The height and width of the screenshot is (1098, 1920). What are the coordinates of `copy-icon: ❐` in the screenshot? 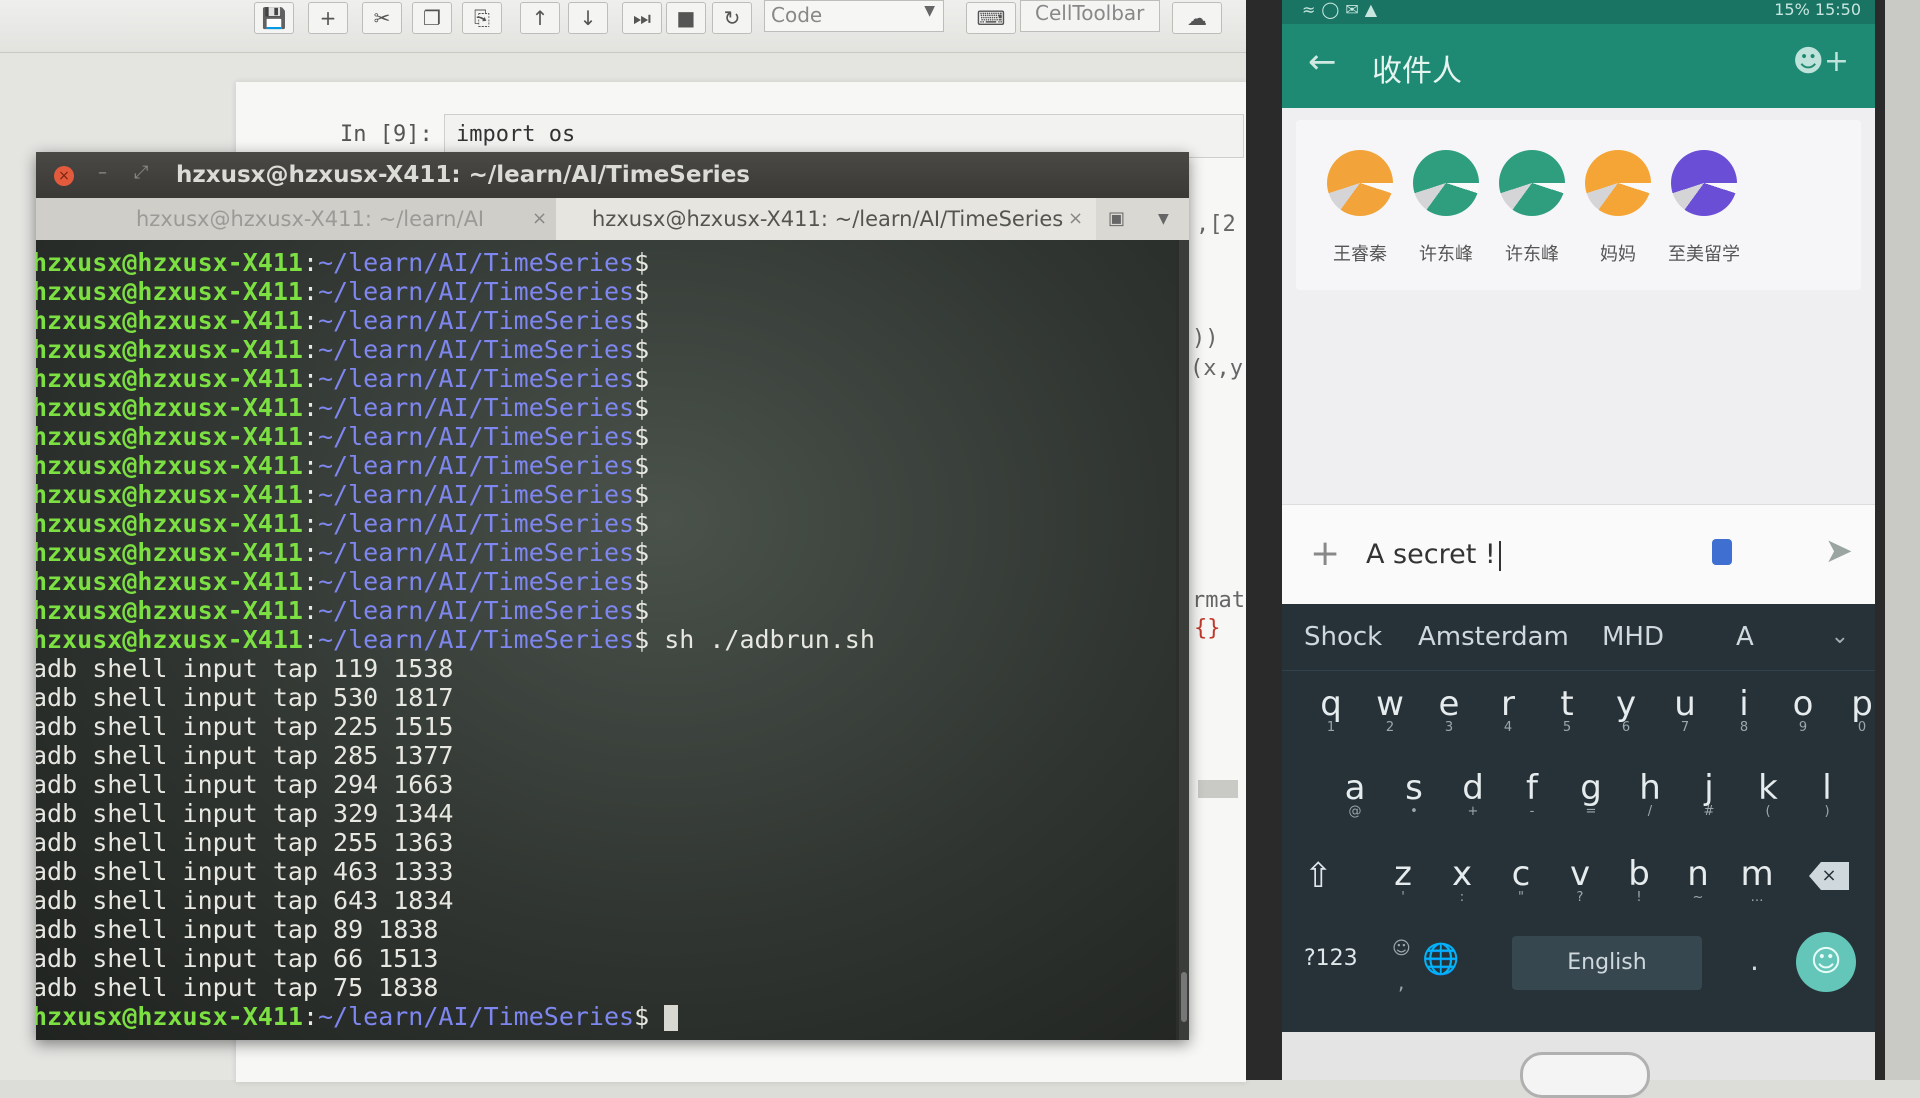 It's located at (432, 18).